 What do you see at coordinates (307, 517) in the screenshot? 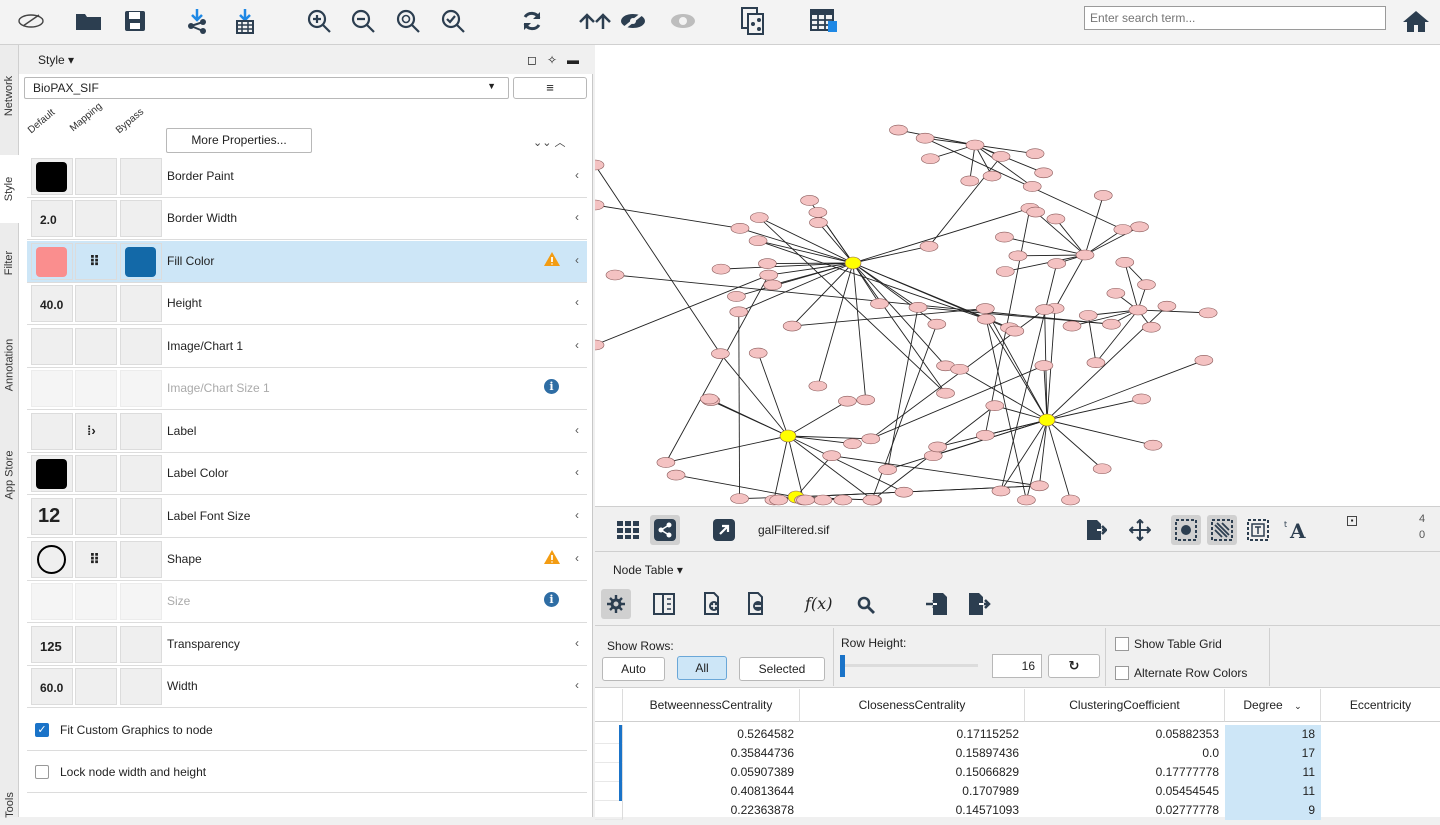
I see `property-row-label-font-size: 12 Label Font Size ‹` at bounding box center [307, 517].